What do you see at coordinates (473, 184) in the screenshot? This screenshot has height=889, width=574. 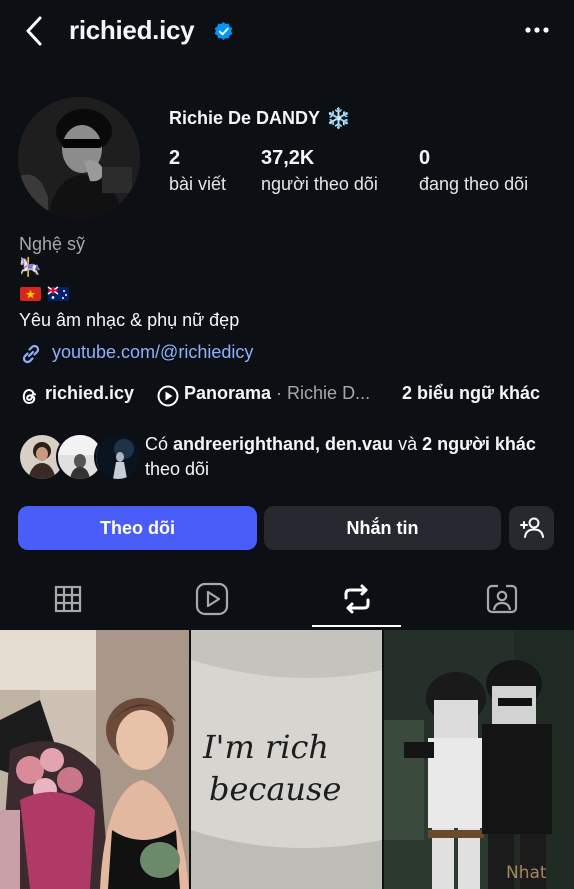 I see `following-label: đang theo dõi` at bounding box center [473, 184].